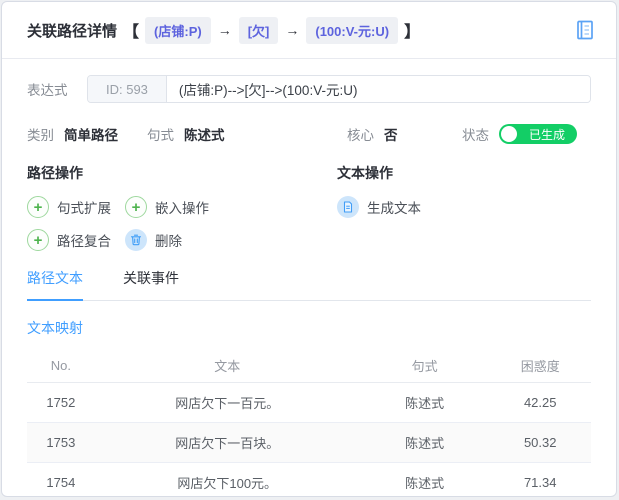 This screenshot has height=500, width=619. What do you see at coordinates (540, 402) in the screenshot?
I see `table-cell: 42.25` at bounding box center [540, 402].